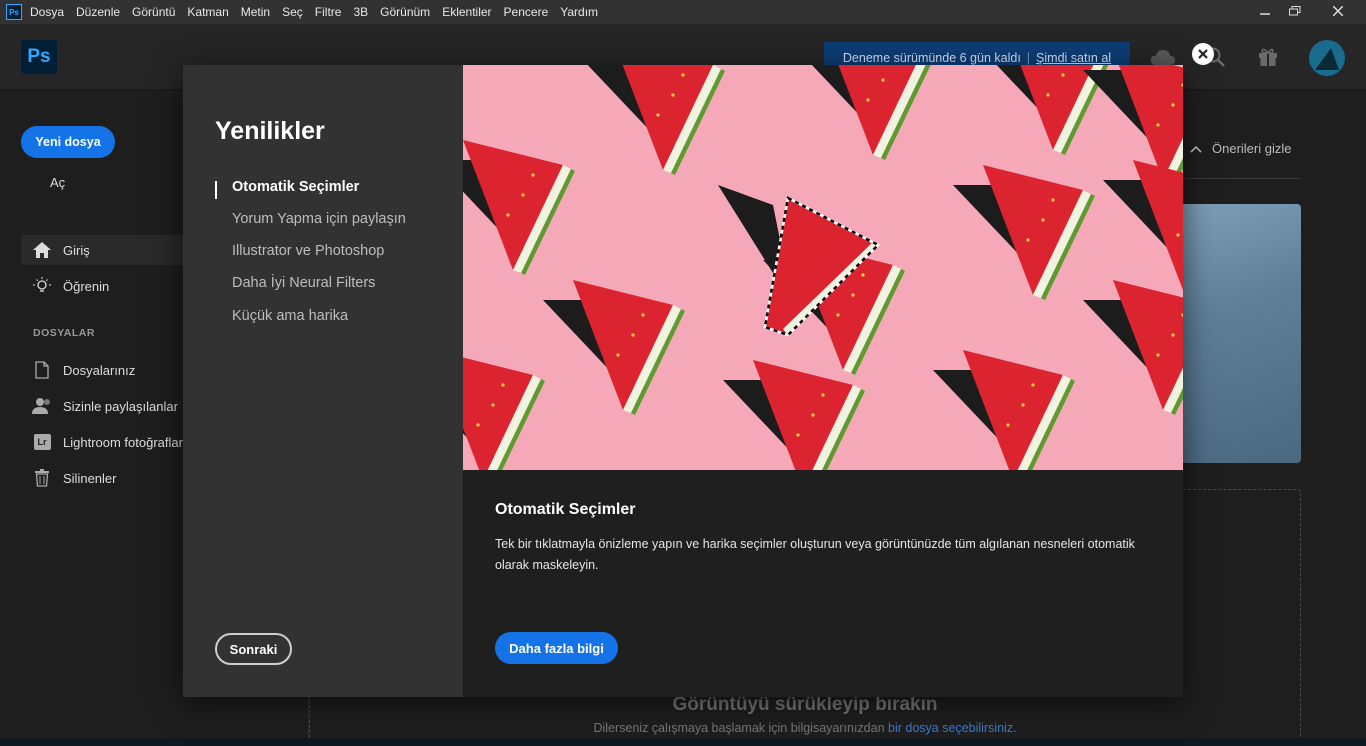 This screenshot has width=1366, height=746. Describe the element at coordinates (90, 478) in the screenshot. I see `sidebar-item-label: Silinenler` at that location.